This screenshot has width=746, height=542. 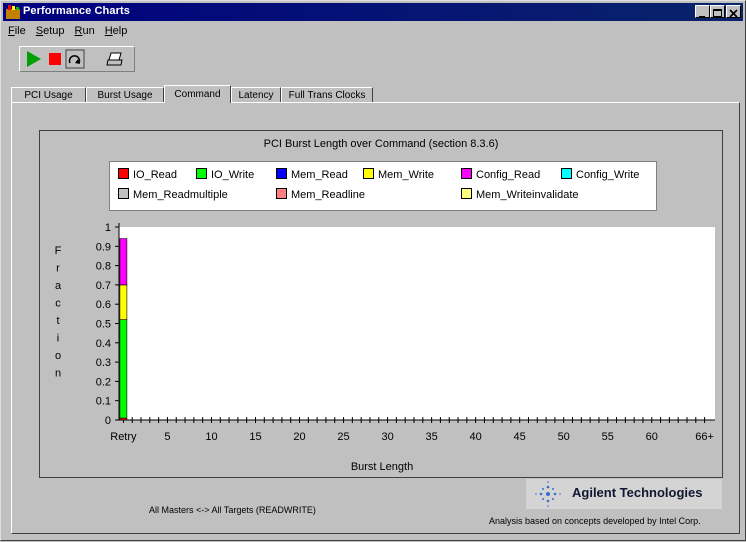 I want to click on x-tick-label: 50, so click(x=564, y=437).